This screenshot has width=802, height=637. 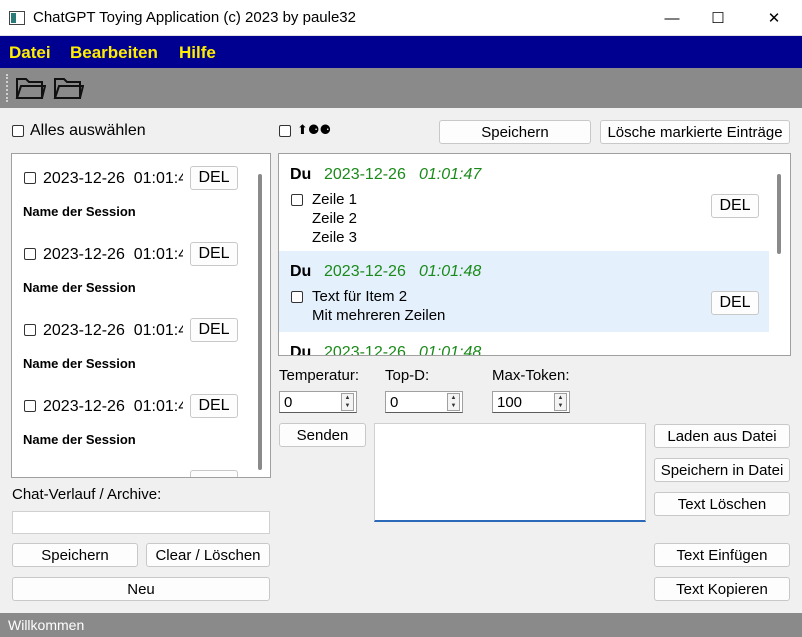 What do you see at coordinates (319, 375) in the screenshot?
I see `temperature-label: Temperatur:` at bounding box center [319, 375].